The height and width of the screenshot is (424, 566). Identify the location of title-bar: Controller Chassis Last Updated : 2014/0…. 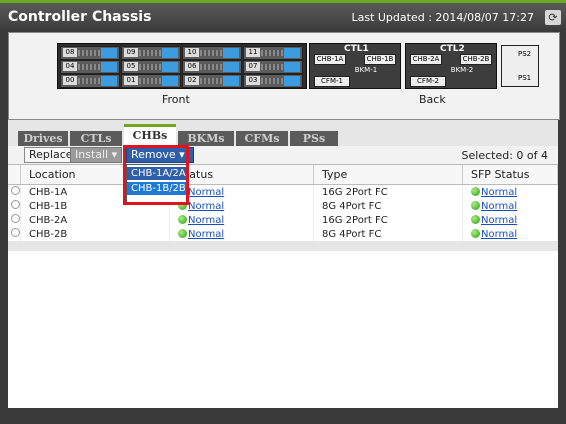
(283, 16).